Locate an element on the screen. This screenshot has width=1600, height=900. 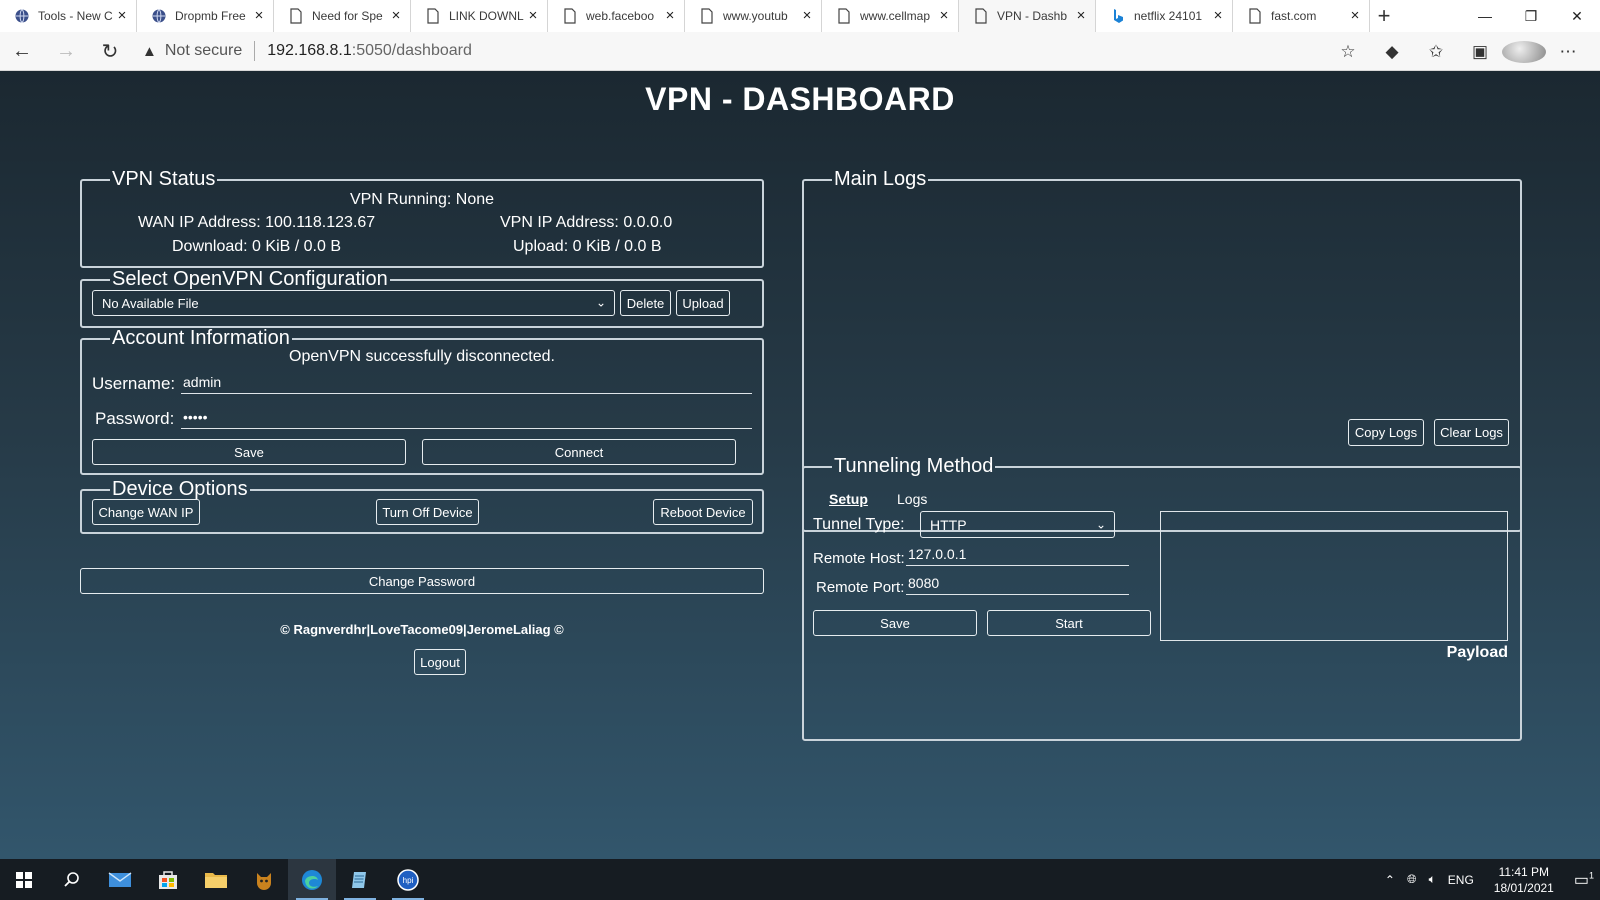
collections-icon: ▣ is located at coordinates (1480, 52).